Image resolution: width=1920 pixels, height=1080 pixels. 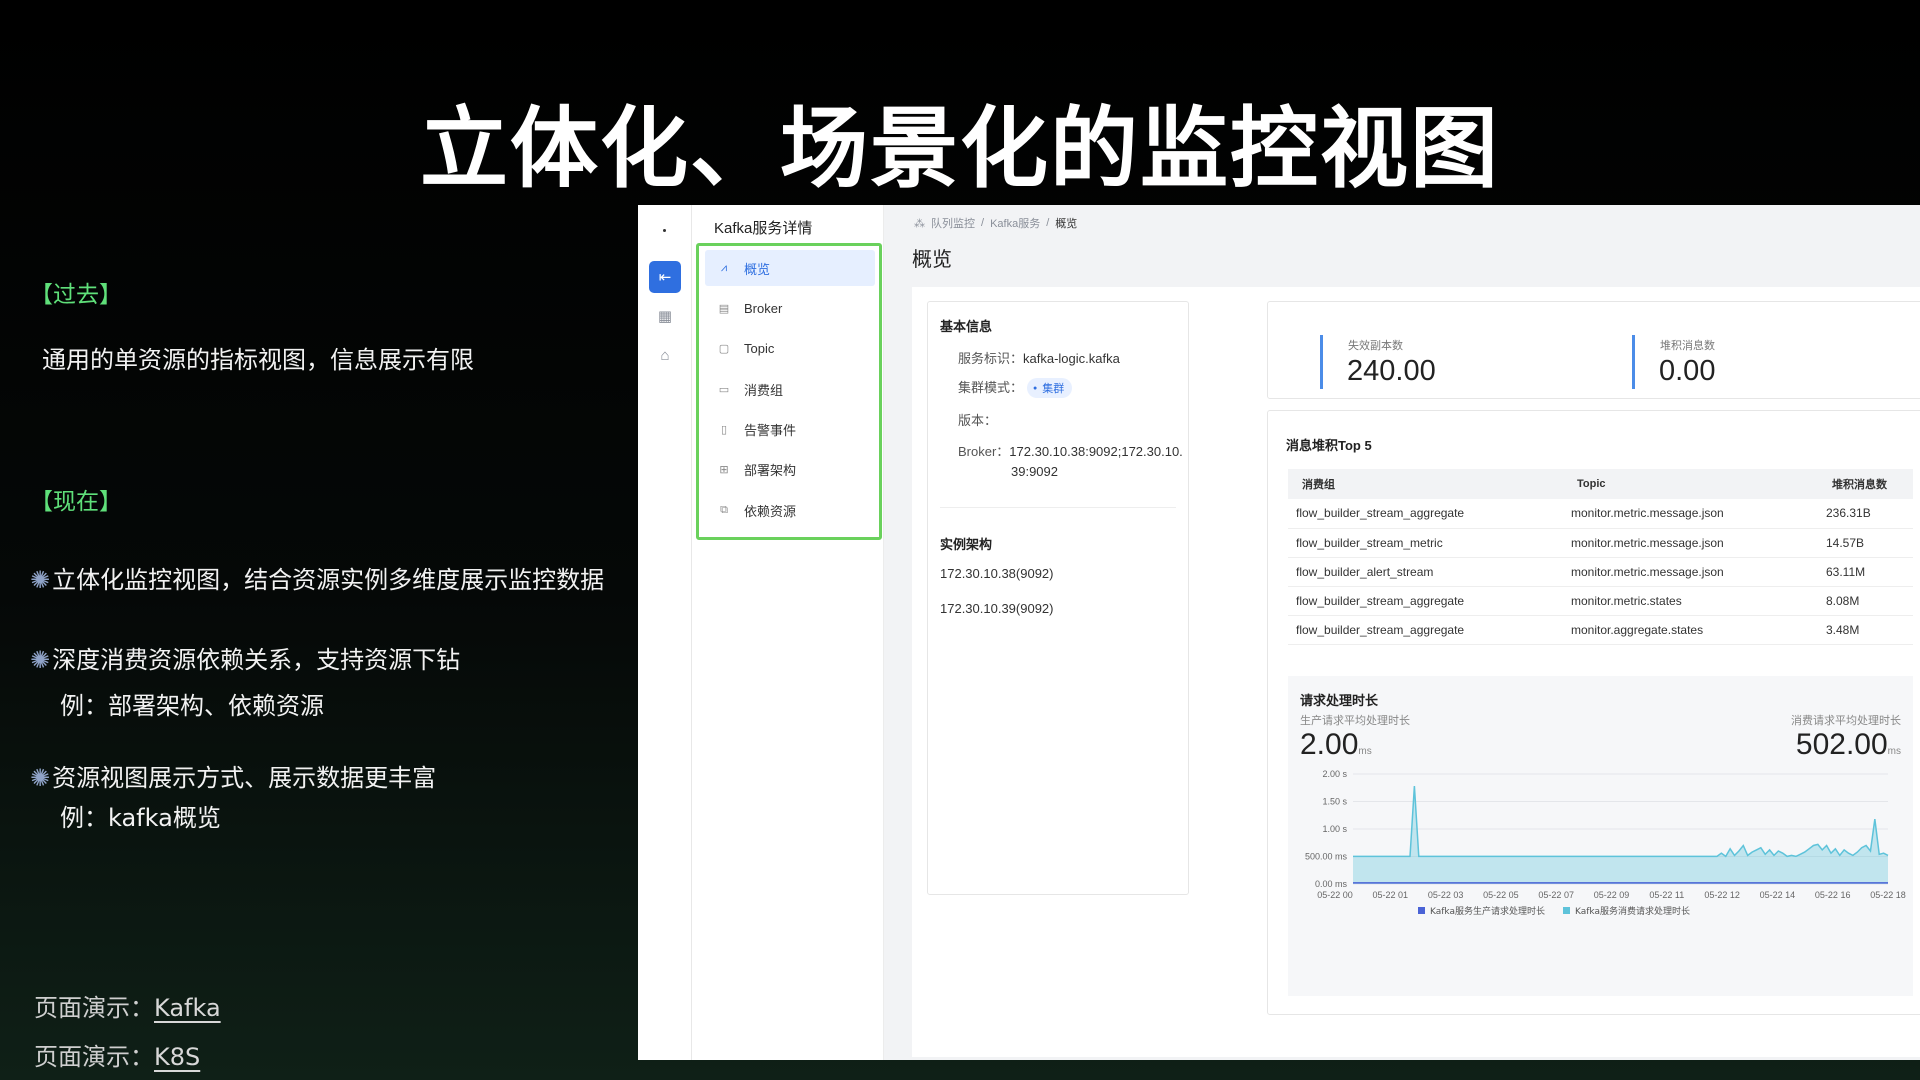 What do you see at coordinates (1066, 224) in the screenshot?
I see `breadcrumb-current: 概览` at bounding box center [1066, 224].